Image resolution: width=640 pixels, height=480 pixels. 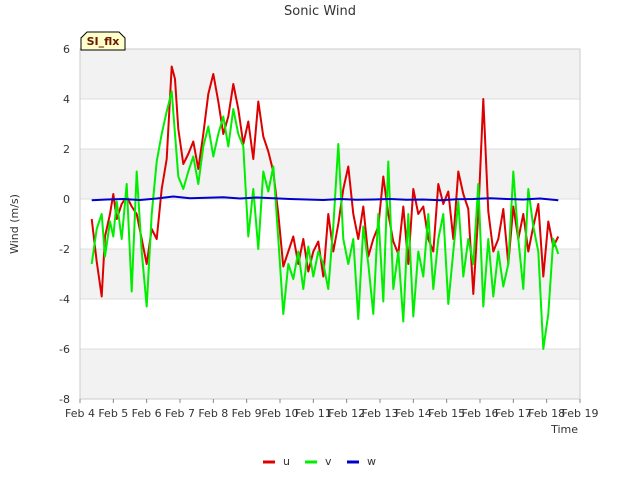 I want to click on x-tick-label: Feb 18, so click(x=546, y=413).